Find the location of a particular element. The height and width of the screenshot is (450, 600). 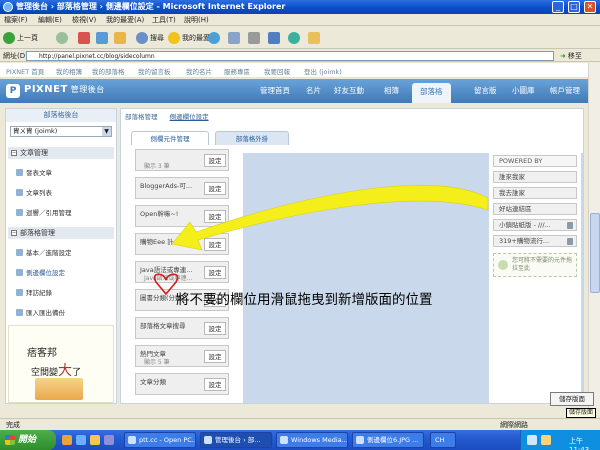

quicklaunch-folder-icon is located at coordinates (95, 440).